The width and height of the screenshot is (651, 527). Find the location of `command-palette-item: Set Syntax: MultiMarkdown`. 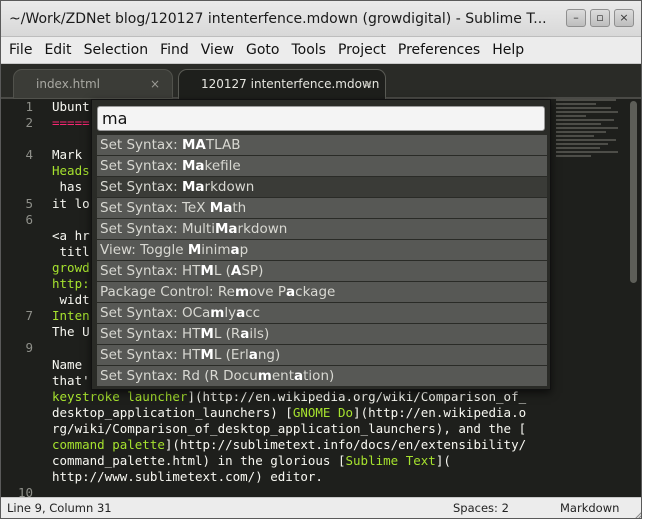

command-palette-item: Set Syntax: MultiMarkdown is located at coordinates (322, 229).